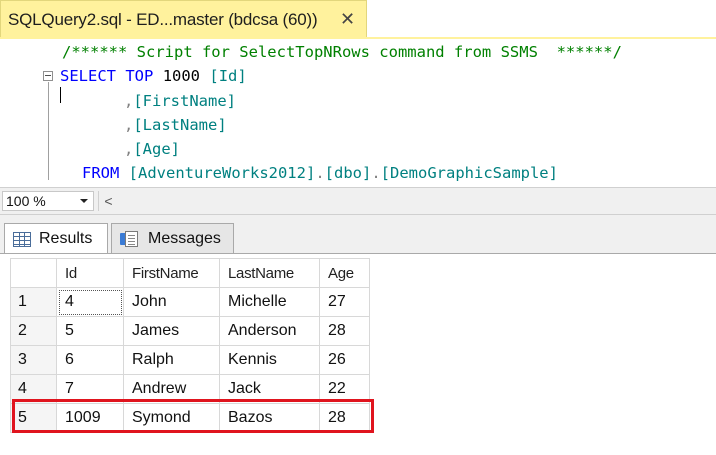 The height and width of the screenshot is (455, 716). I want to click on cell-id: 4, so click(90, 302).